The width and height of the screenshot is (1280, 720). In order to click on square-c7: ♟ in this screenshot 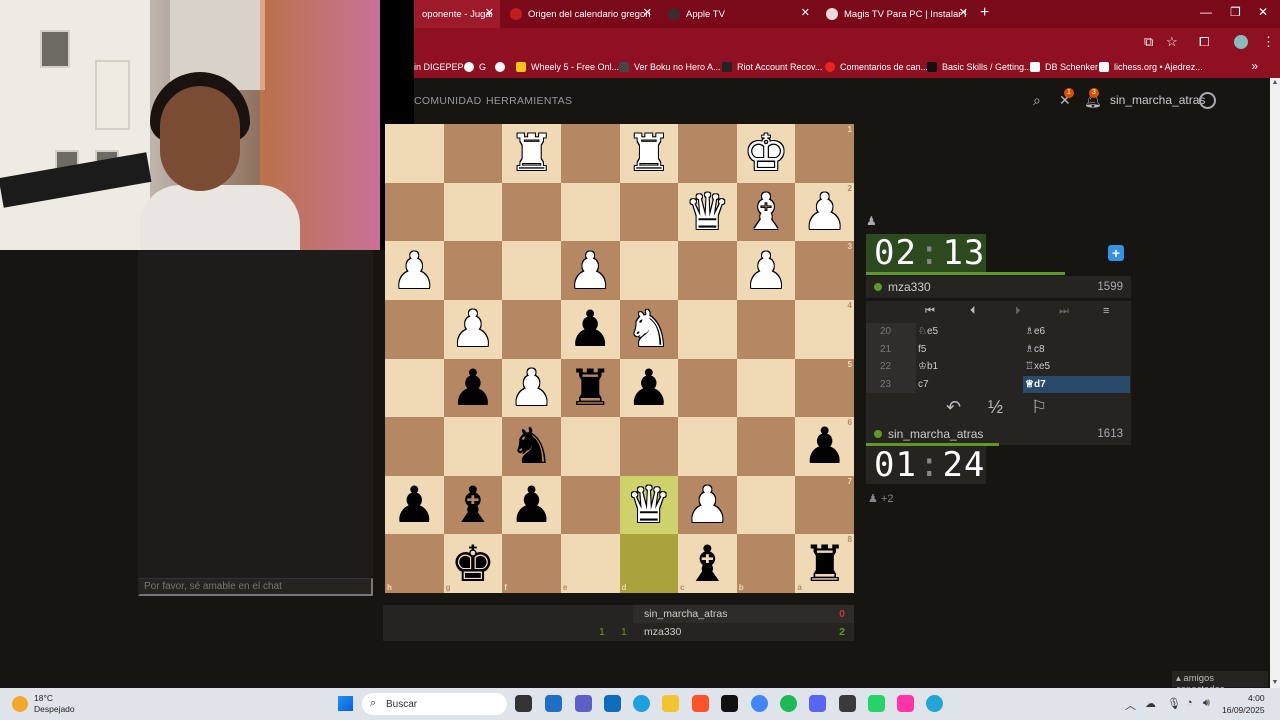, I will do `click(707, 505)`.